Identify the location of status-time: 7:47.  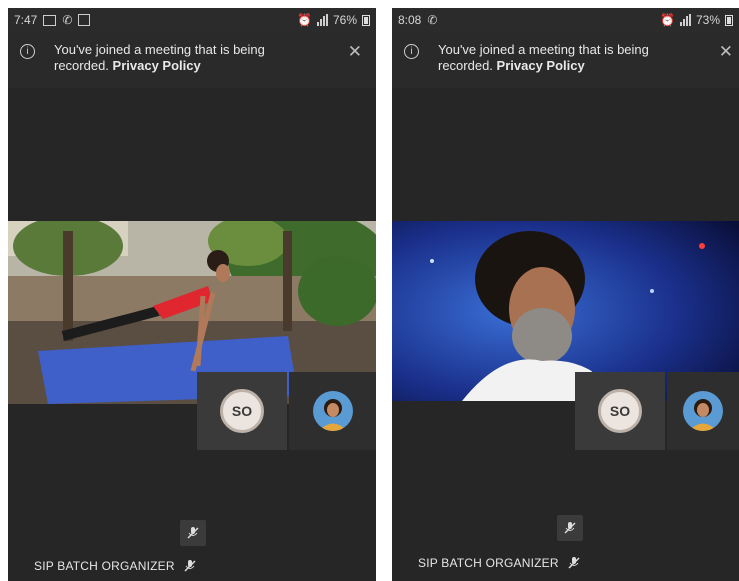
(26, 20).